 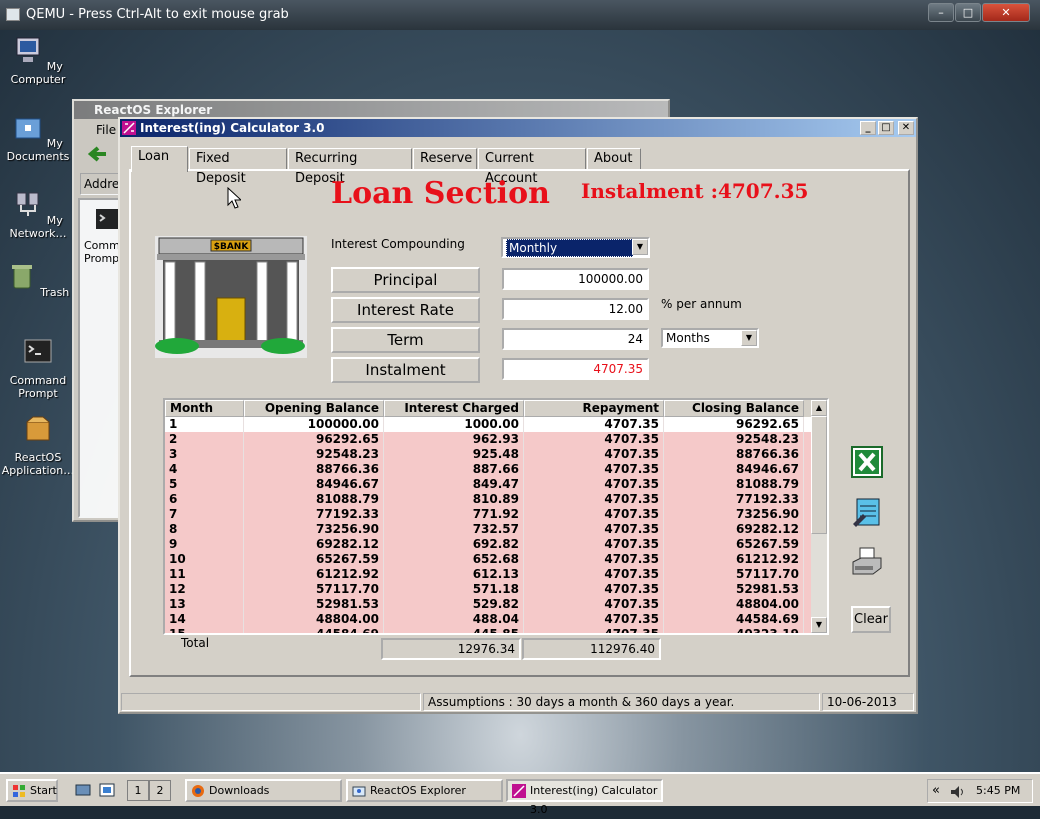 I want to click on status-pane-empty, so click(x=271, y=702).